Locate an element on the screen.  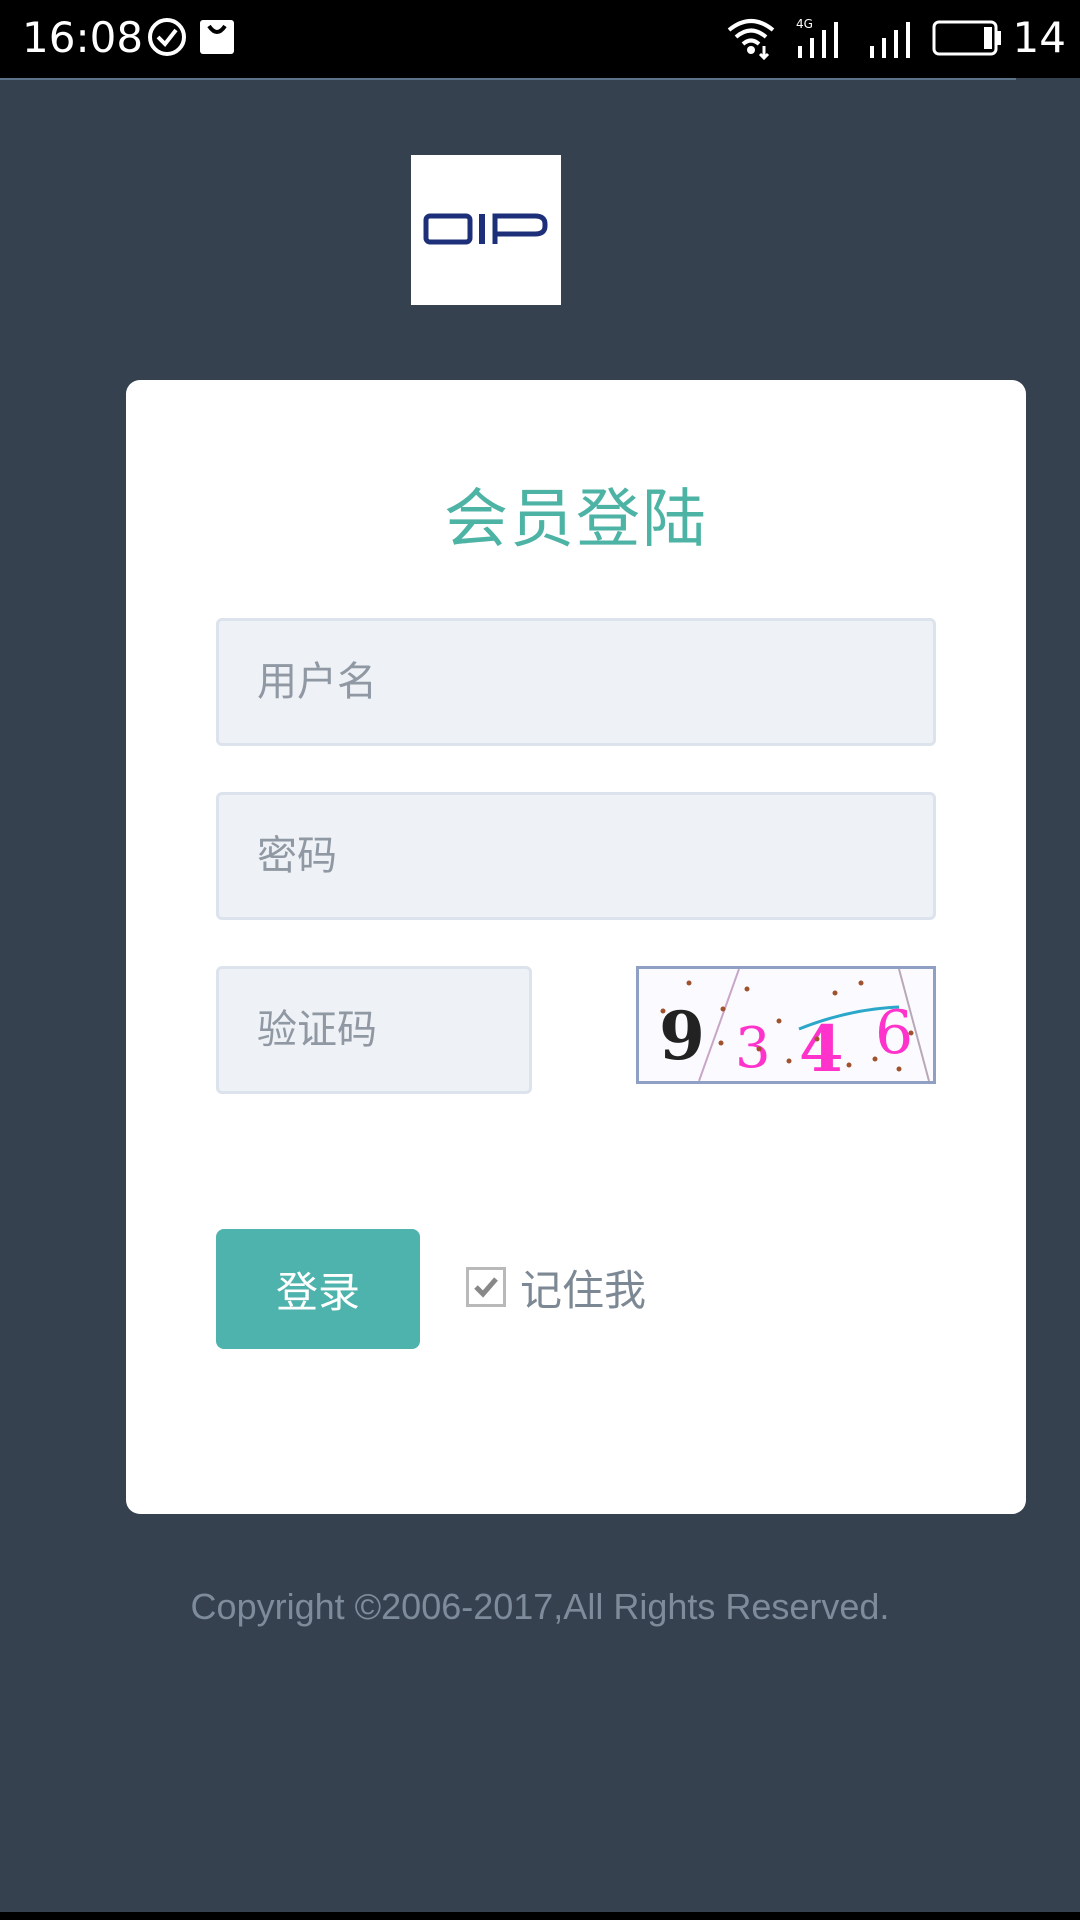
svg-text: 4G is located at coordinates (804, 24).